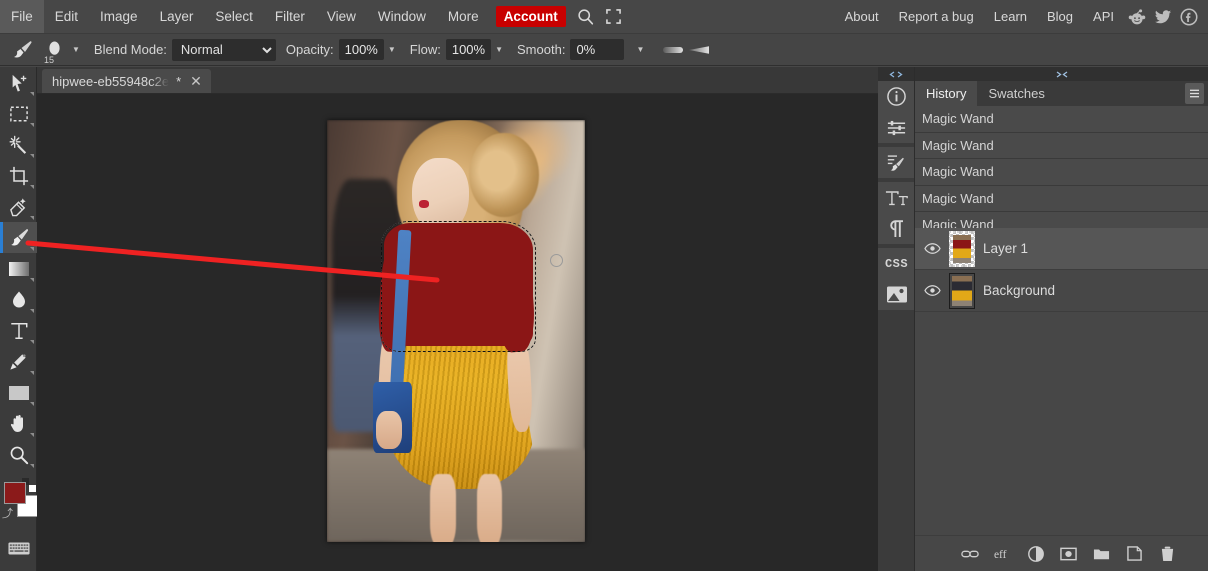  I want to click on link-about: About, so click(862, 16).